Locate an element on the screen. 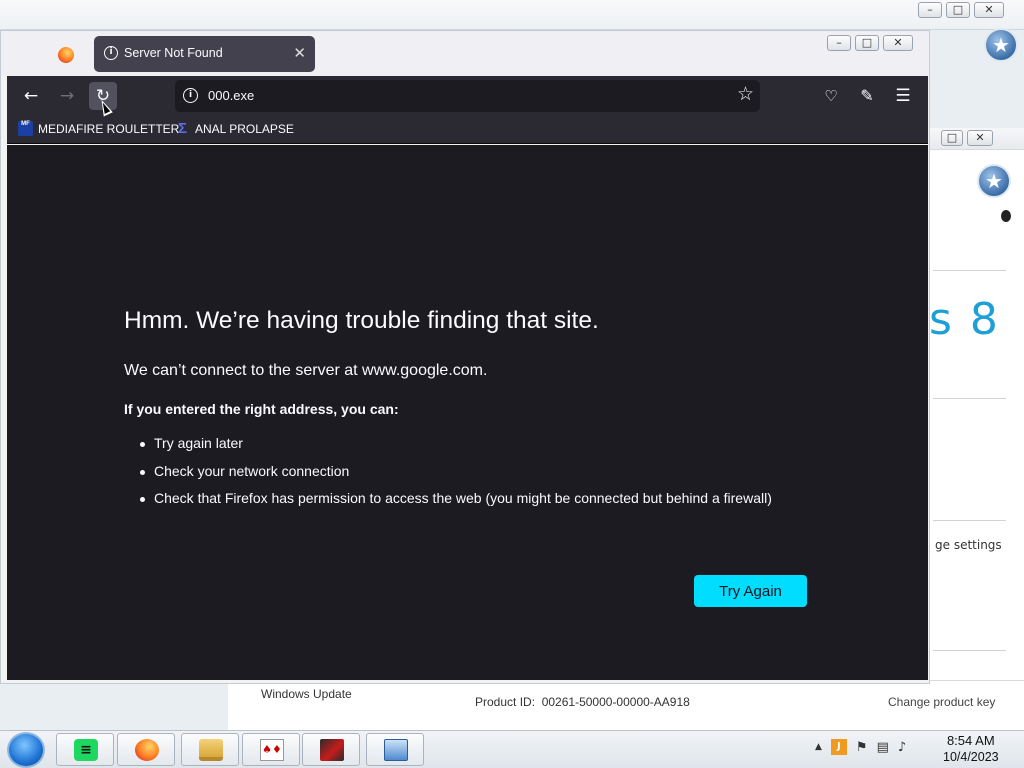 The image size is (1024, 768). clock-date: 10/4/2023 is located at coordinates (971, 757).